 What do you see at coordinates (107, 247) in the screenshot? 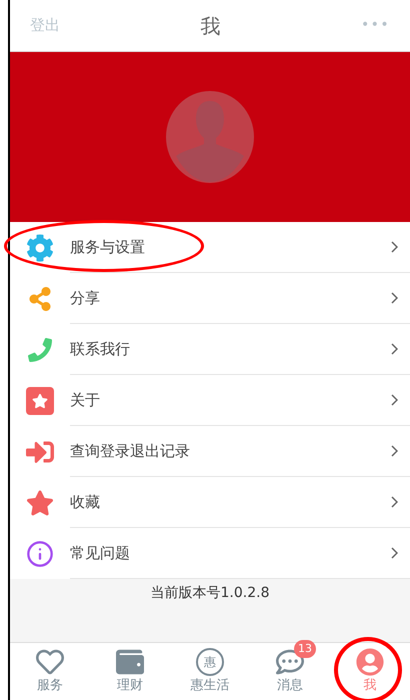
I see `menu-label: 服务与设置` at bounding box center [107, 247].